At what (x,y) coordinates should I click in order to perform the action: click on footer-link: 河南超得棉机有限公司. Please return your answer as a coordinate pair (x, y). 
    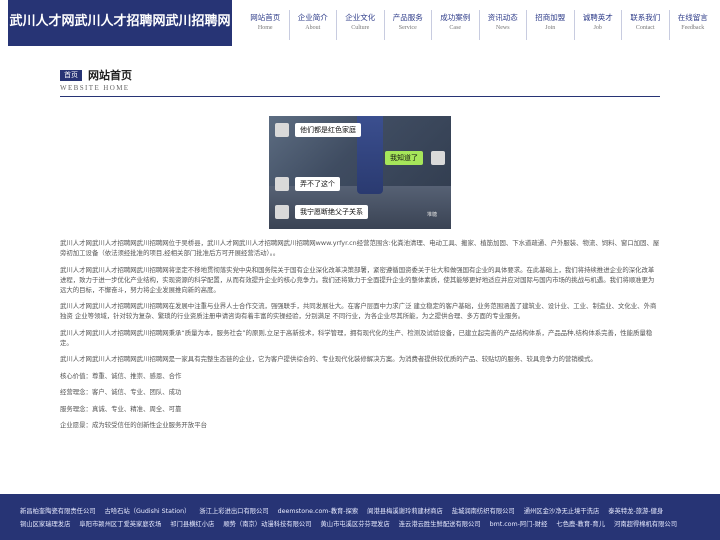
    Looking at the image, I should click on (645, 524).